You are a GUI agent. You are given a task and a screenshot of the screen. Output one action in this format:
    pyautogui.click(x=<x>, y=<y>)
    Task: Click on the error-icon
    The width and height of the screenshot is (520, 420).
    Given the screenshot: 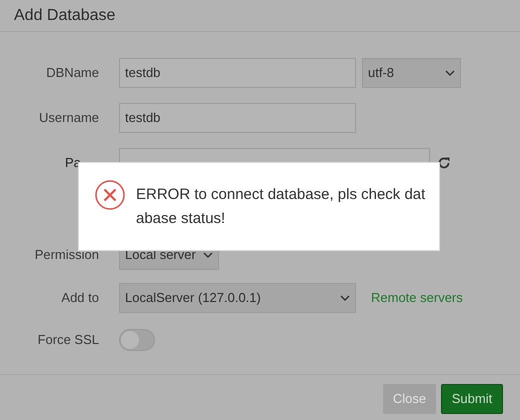 What is the action you would take?
    pyautogui.click(x=110, y=195)
    